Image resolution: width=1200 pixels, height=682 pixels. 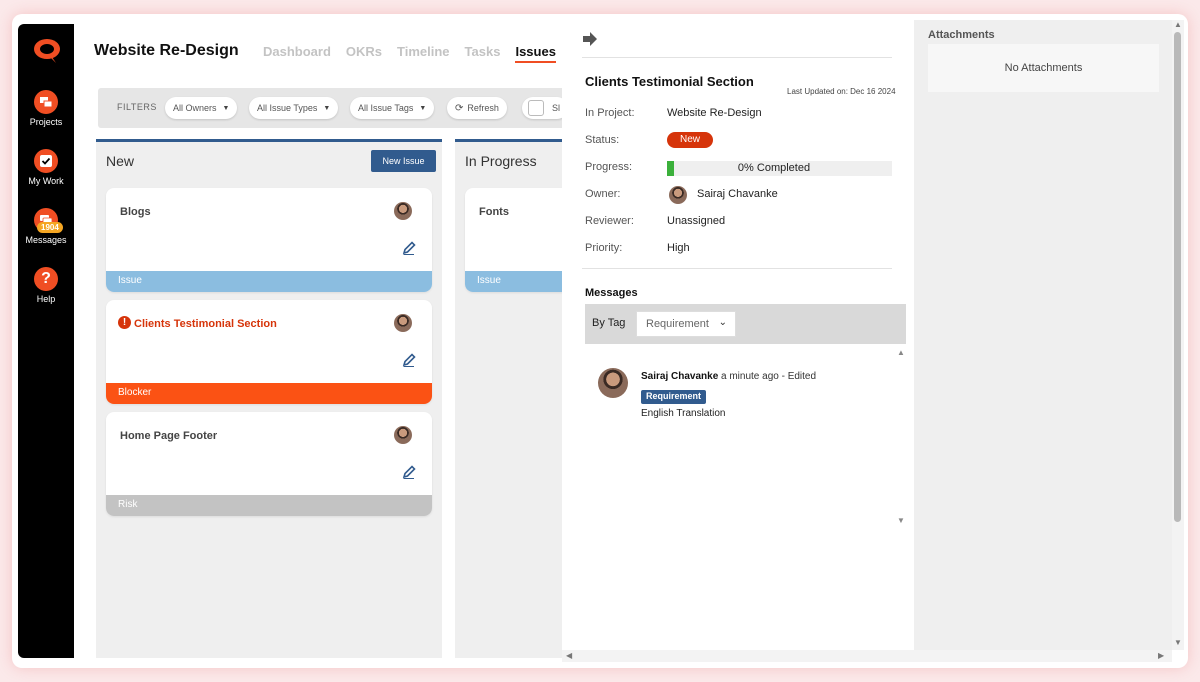 I want to click on issue-card-title: Home Page Footer, so click(x=169, y=436).